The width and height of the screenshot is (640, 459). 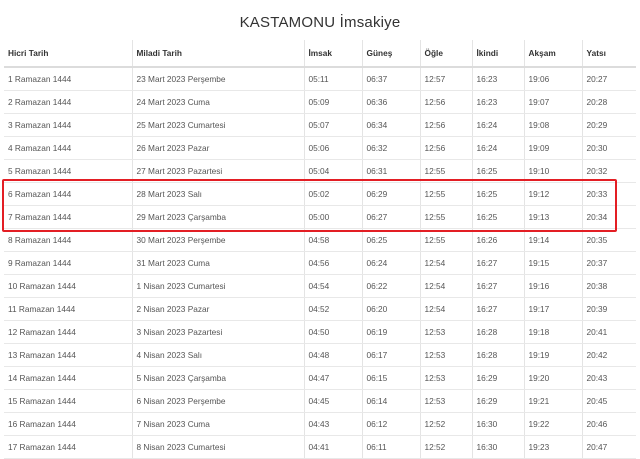 What do you see at coordinates (217, 194) in the screenshot?
I see `miladi-tarih-cell: 28 Mart 2023 Salı` at bounding box center [217, 194].